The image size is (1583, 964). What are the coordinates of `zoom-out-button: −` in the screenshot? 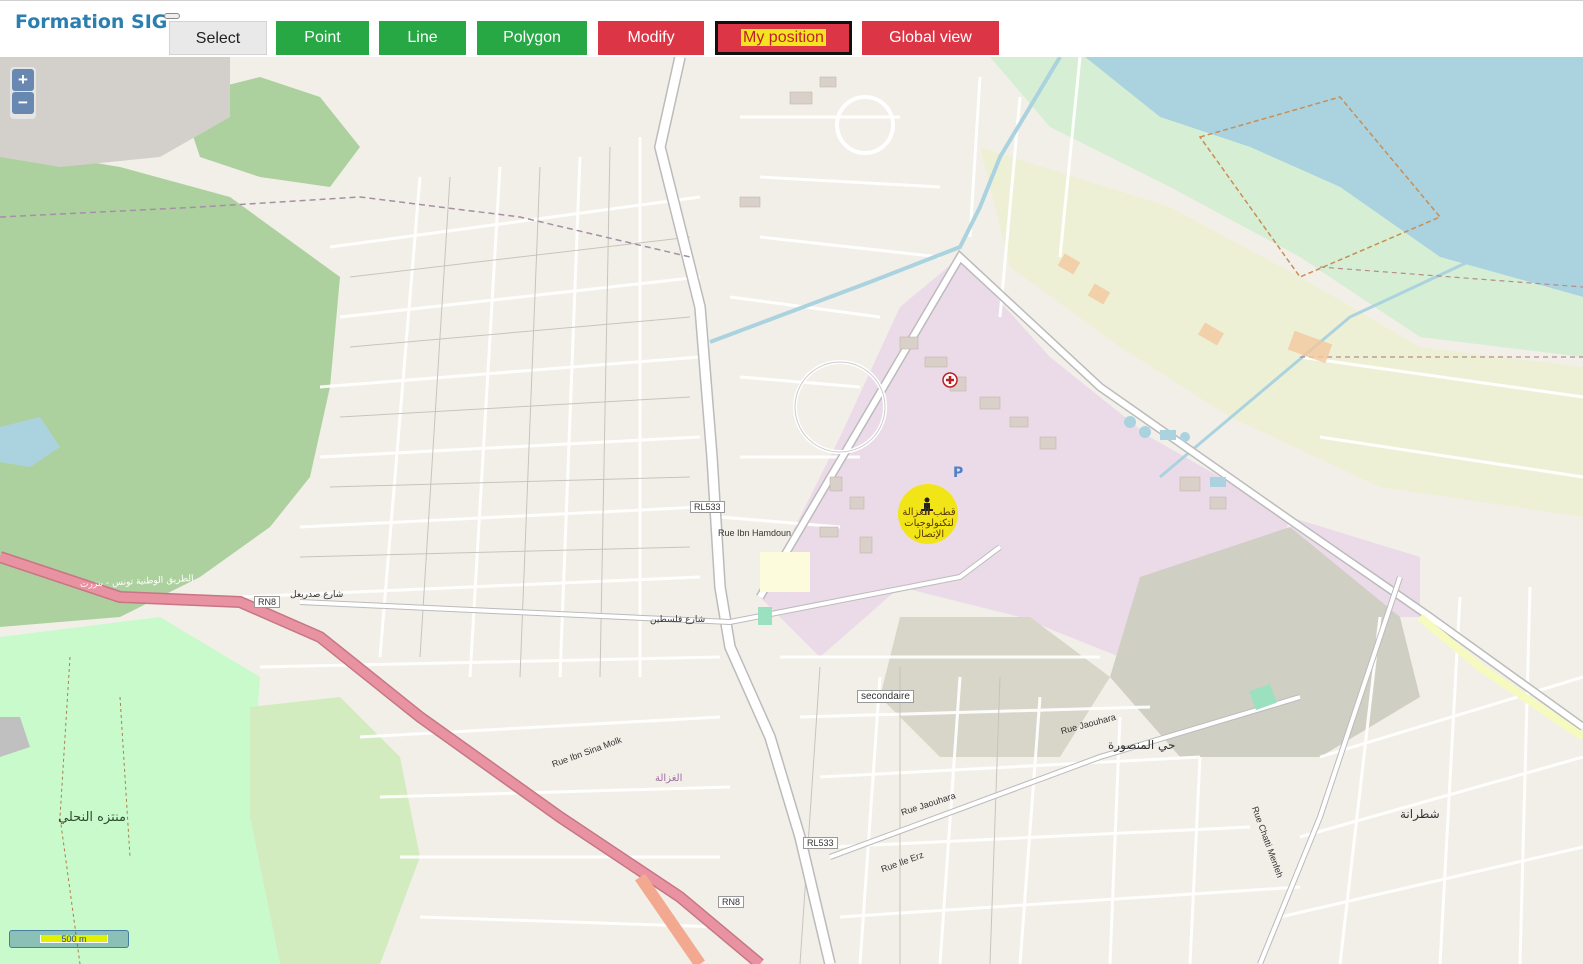 It's located at (23, 103).